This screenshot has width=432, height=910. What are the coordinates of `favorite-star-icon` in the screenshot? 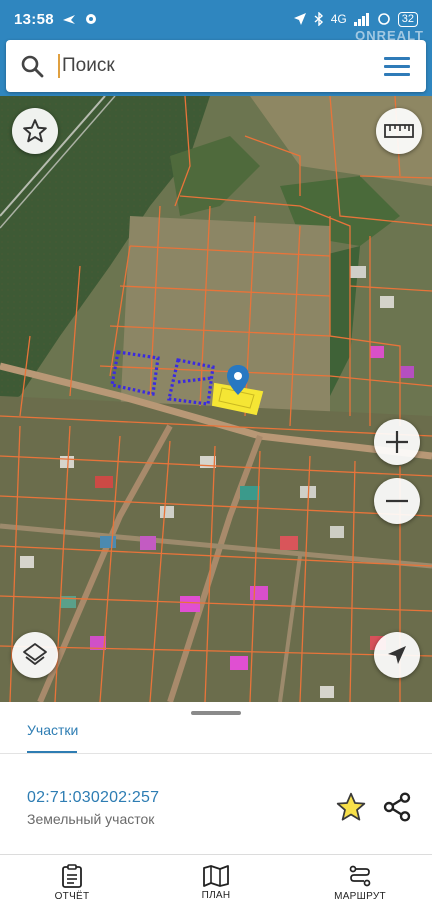 It's located at (351, 807).